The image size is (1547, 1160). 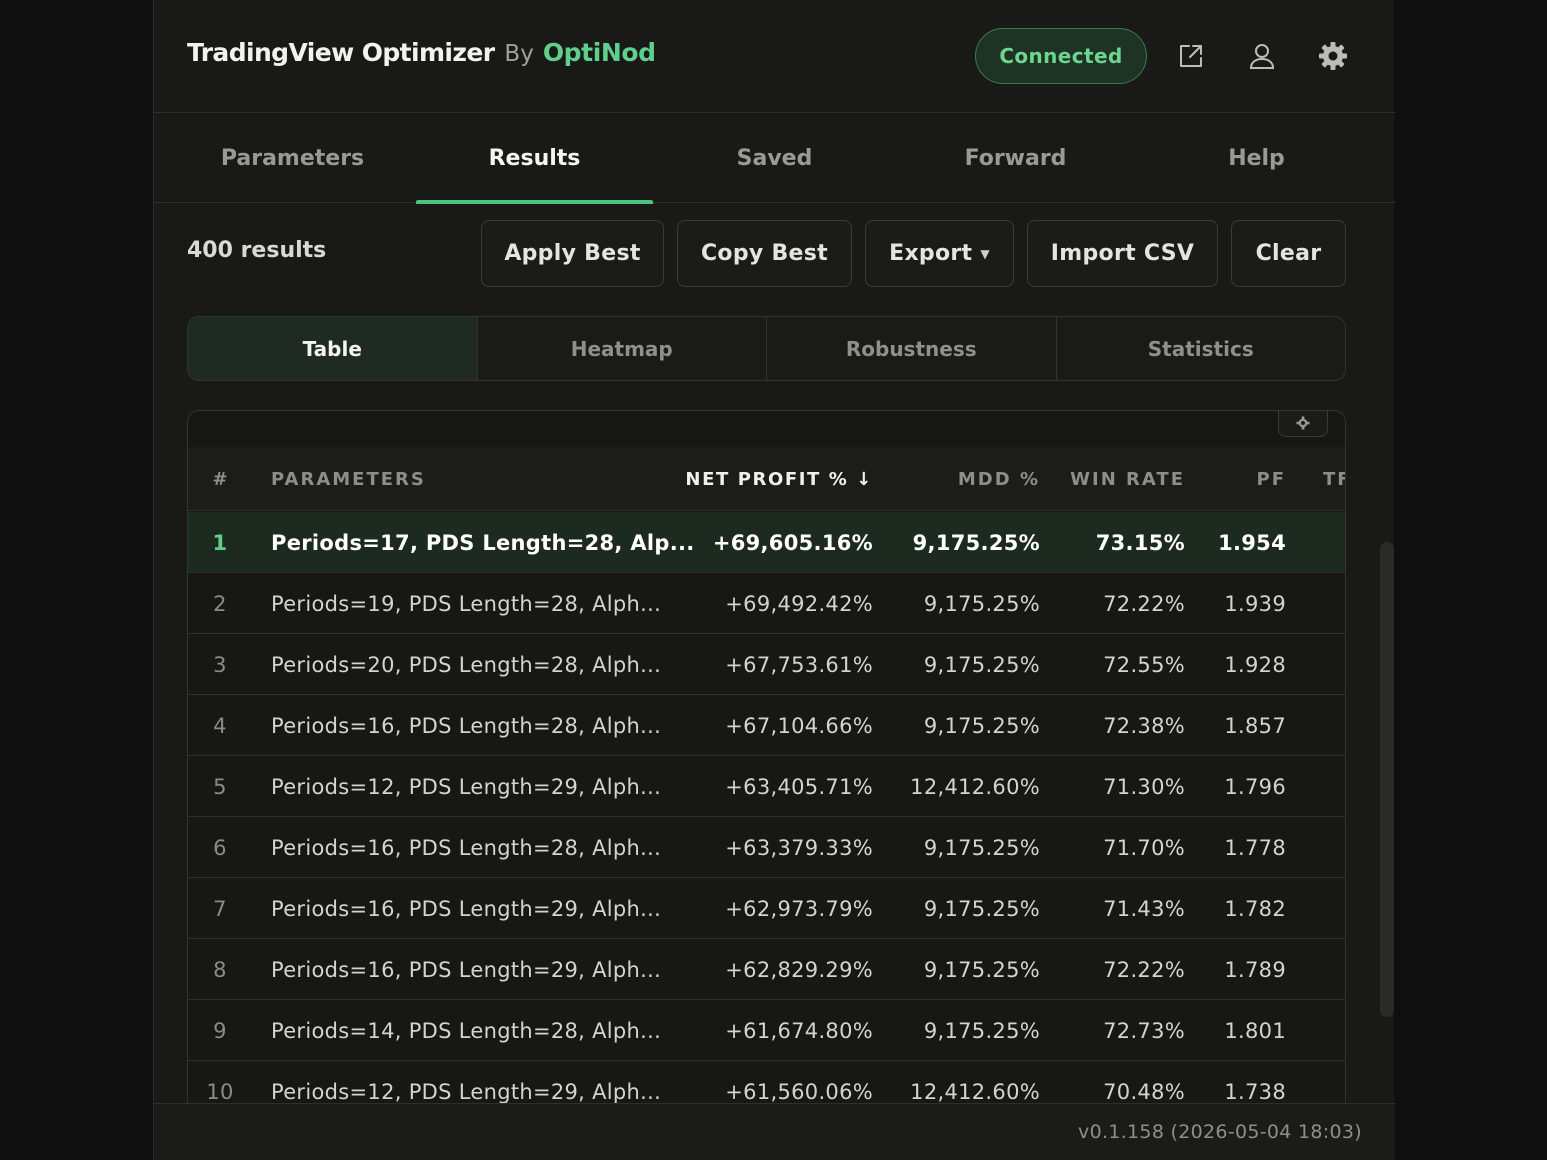 What do you see at coordinates (257, 250) in the screenshot?
I see `results-count: 400 results` at bounding box center [257, 250].